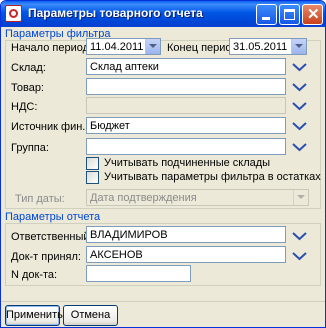 The image size is (326, 328). Describe the element at coordinates (138, 273) in the screenshot. I see `doc-number-field` at that location.